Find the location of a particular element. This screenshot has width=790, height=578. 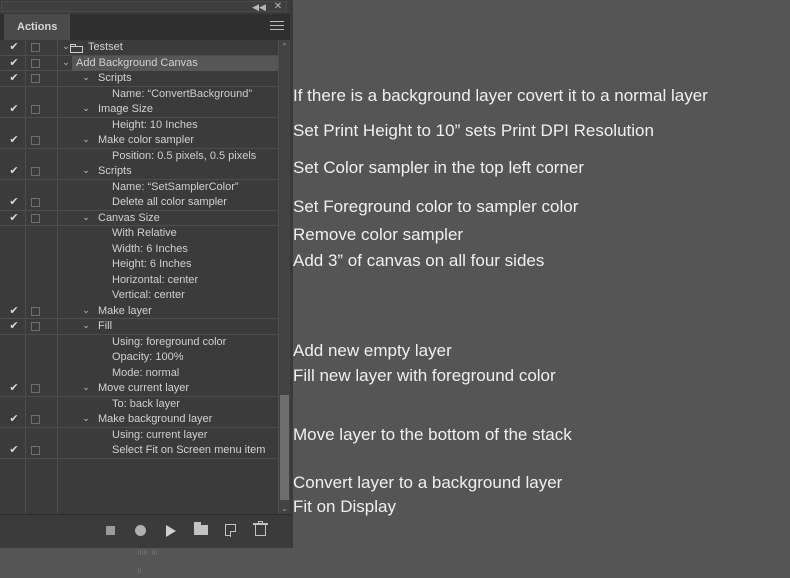

delete-button is located at coordinates (261, 530).